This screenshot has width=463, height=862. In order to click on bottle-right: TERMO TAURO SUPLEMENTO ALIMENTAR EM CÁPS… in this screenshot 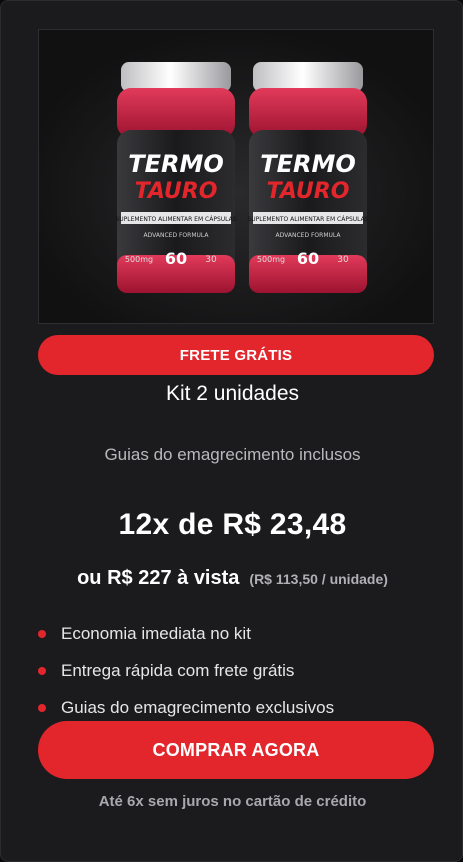, I will do `click(308, 177)`.